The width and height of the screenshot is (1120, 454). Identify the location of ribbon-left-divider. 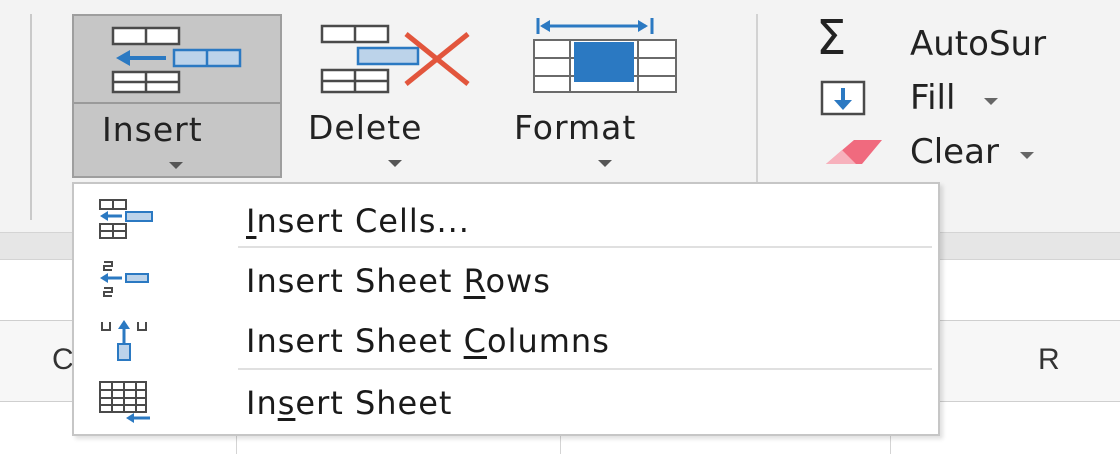
(31, 117).